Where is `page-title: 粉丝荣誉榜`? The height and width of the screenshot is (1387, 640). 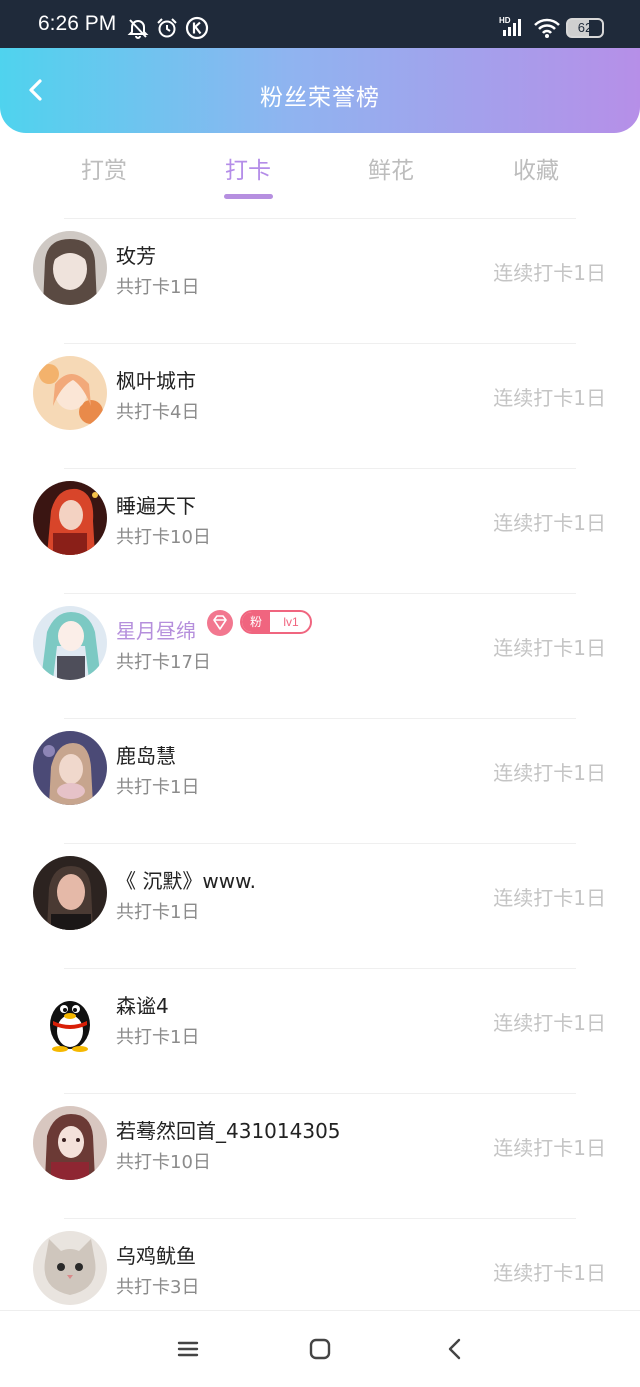 page-title: 粉丝荣誉榜 is located at coordinates (320, 98).